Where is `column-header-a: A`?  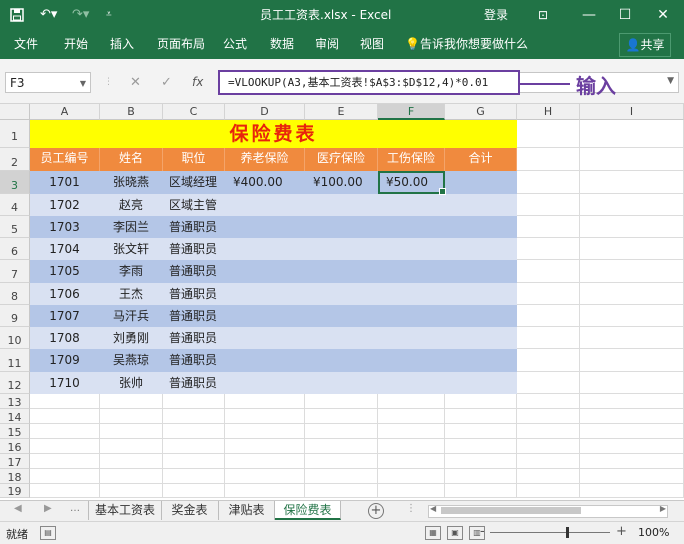
column-header-a: A is located at coordinates (65, 112).